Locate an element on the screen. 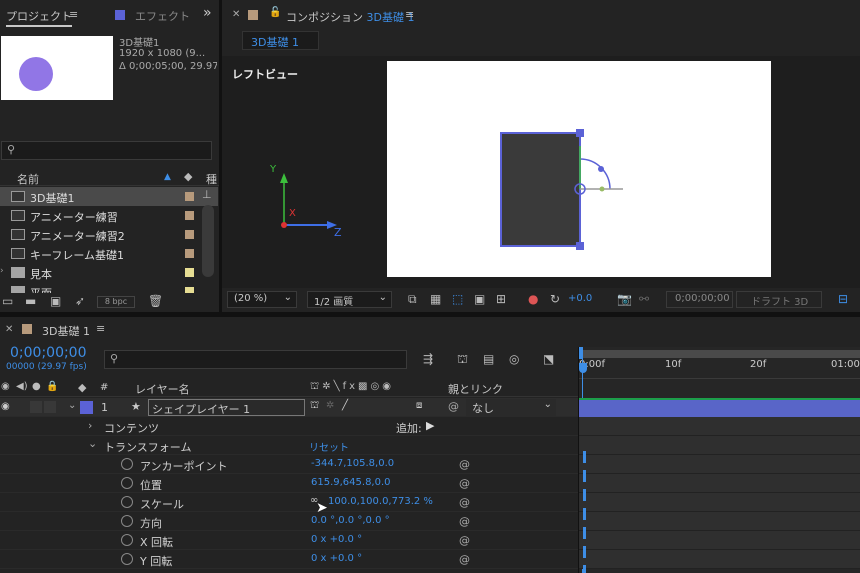 The width and height of the screenshot is (860, 573). shy-switch-icon: ⛫ is located at coordinates (314, 406).